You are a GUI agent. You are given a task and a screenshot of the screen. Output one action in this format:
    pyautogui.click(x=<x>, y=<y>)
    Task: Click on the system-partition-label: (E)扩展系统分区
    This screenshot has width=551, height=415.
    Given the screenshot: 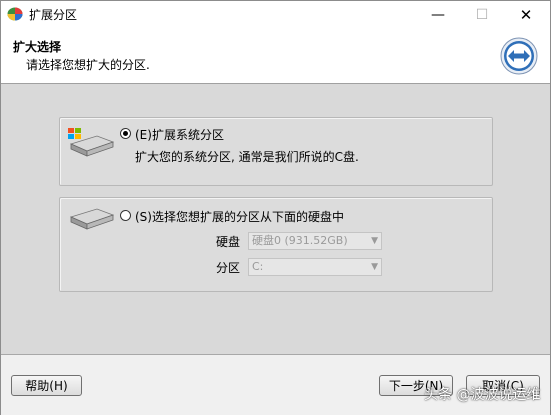 What is the action you would take?
    pyautogui.click(x=179, y=134)
    